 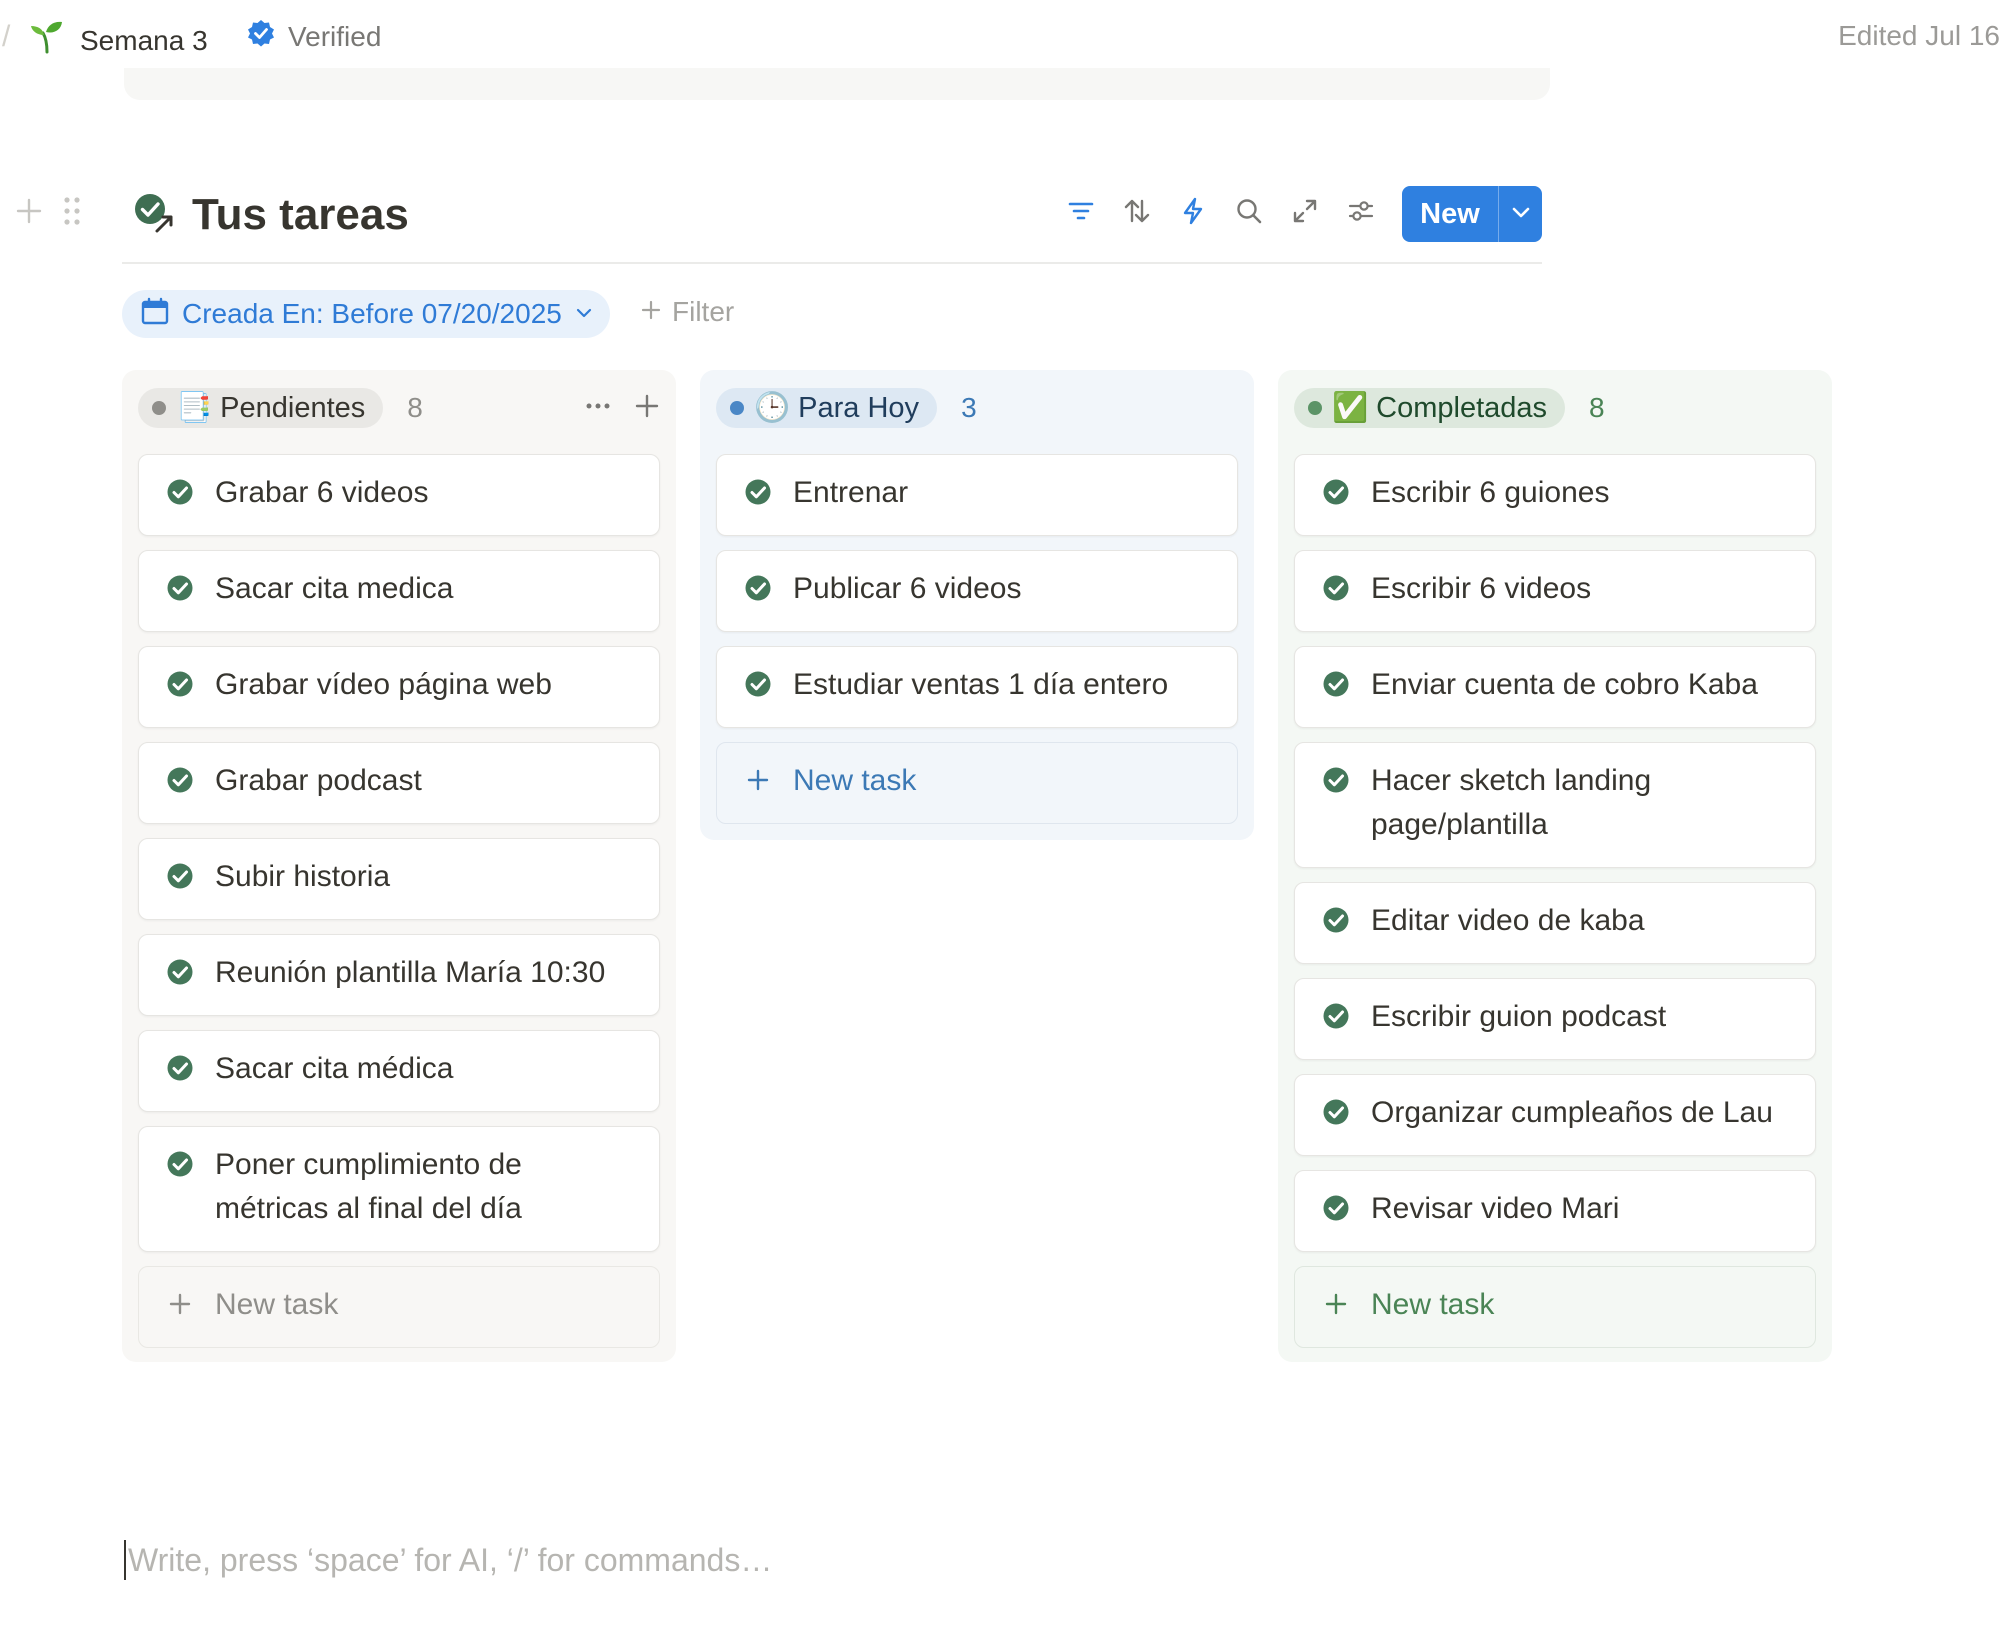 I want to click on task-card: Escribir 6 guiones, so click(x=1555, y=495).